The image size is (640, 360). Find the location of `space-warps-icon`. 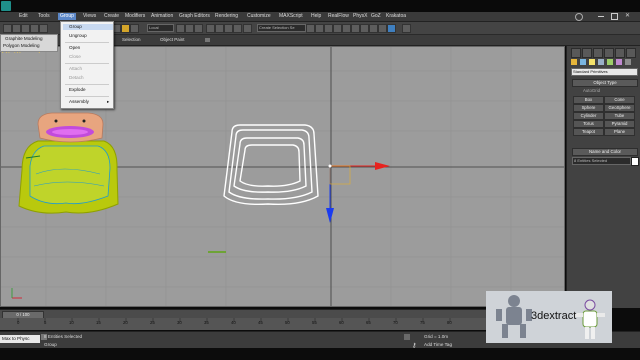

space-warps-icon is located at coordinates (619, 62).